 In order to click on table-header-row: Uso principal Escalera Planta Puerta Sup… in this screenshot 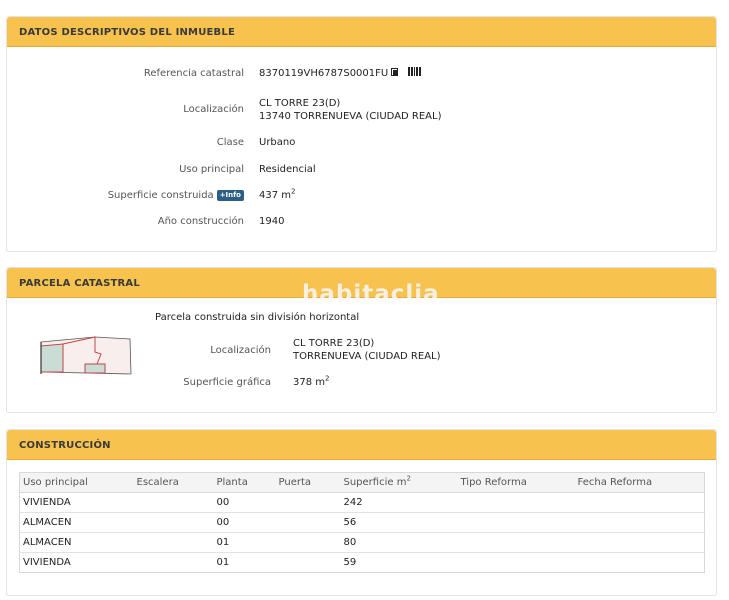, I will do `click(362, 482)`.